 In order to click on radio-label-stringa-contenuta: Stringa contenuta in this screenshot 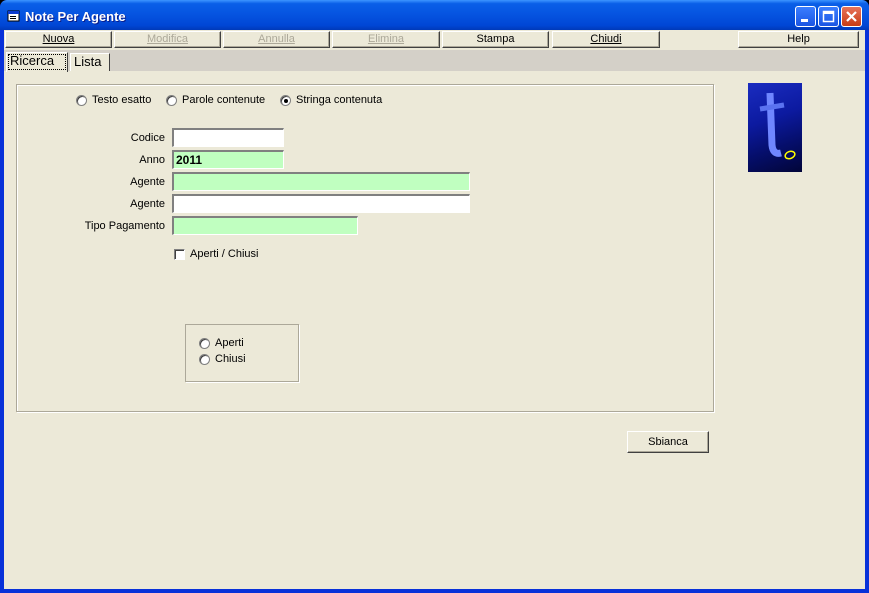, I will do `click(339, 100)`.